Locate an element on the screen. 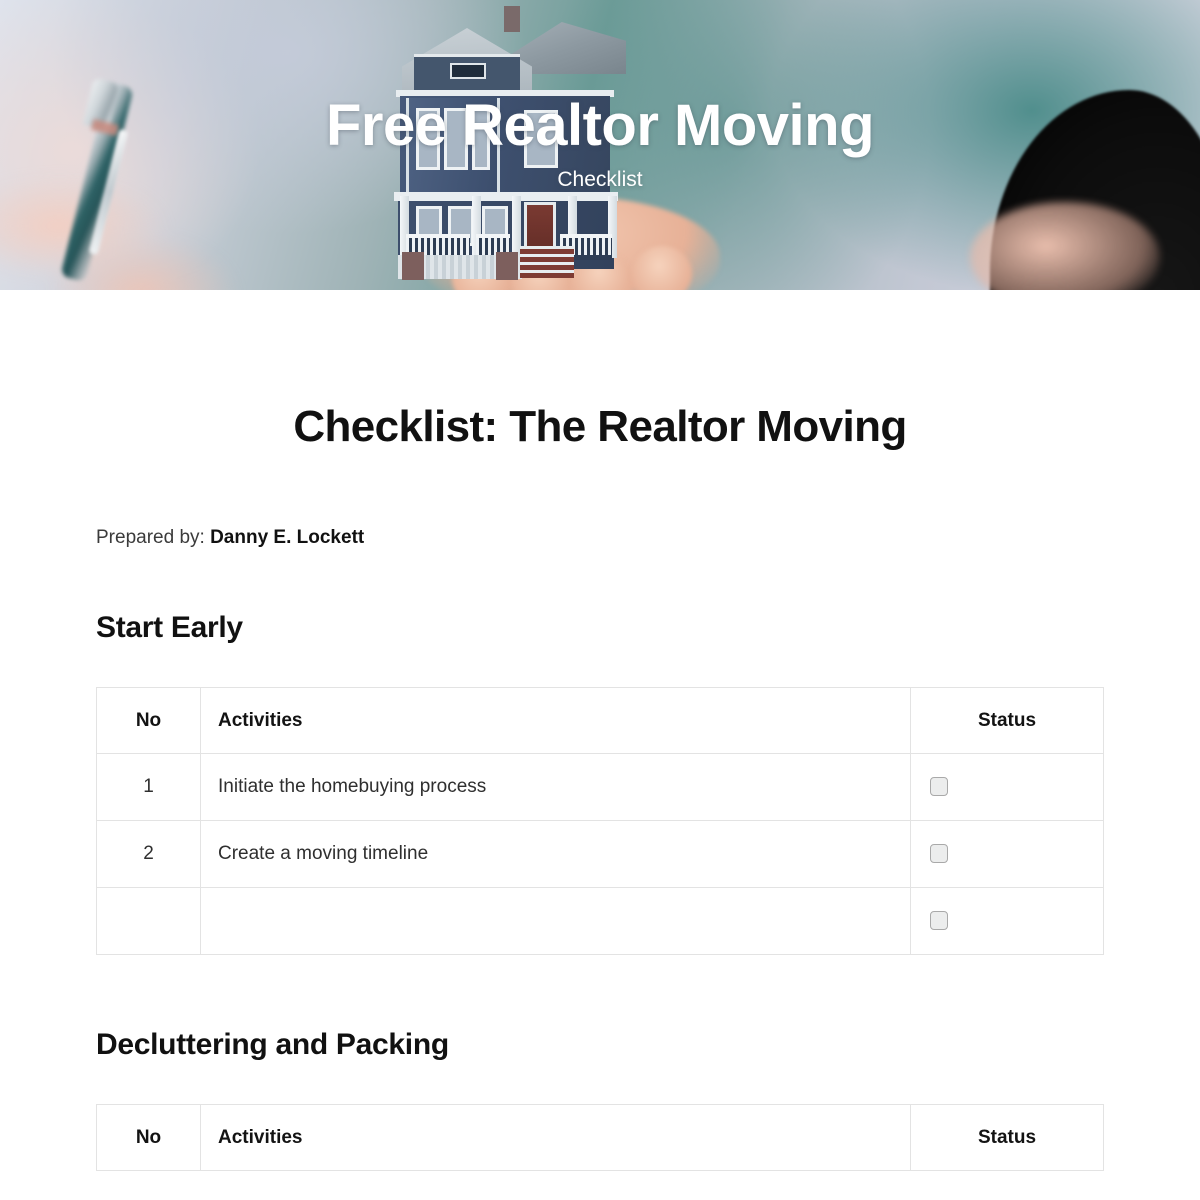 The width and height of the screenshot is (1200, 1200). page-title: Checklist: The Realtor Moving is located at coordinates (600, 426).